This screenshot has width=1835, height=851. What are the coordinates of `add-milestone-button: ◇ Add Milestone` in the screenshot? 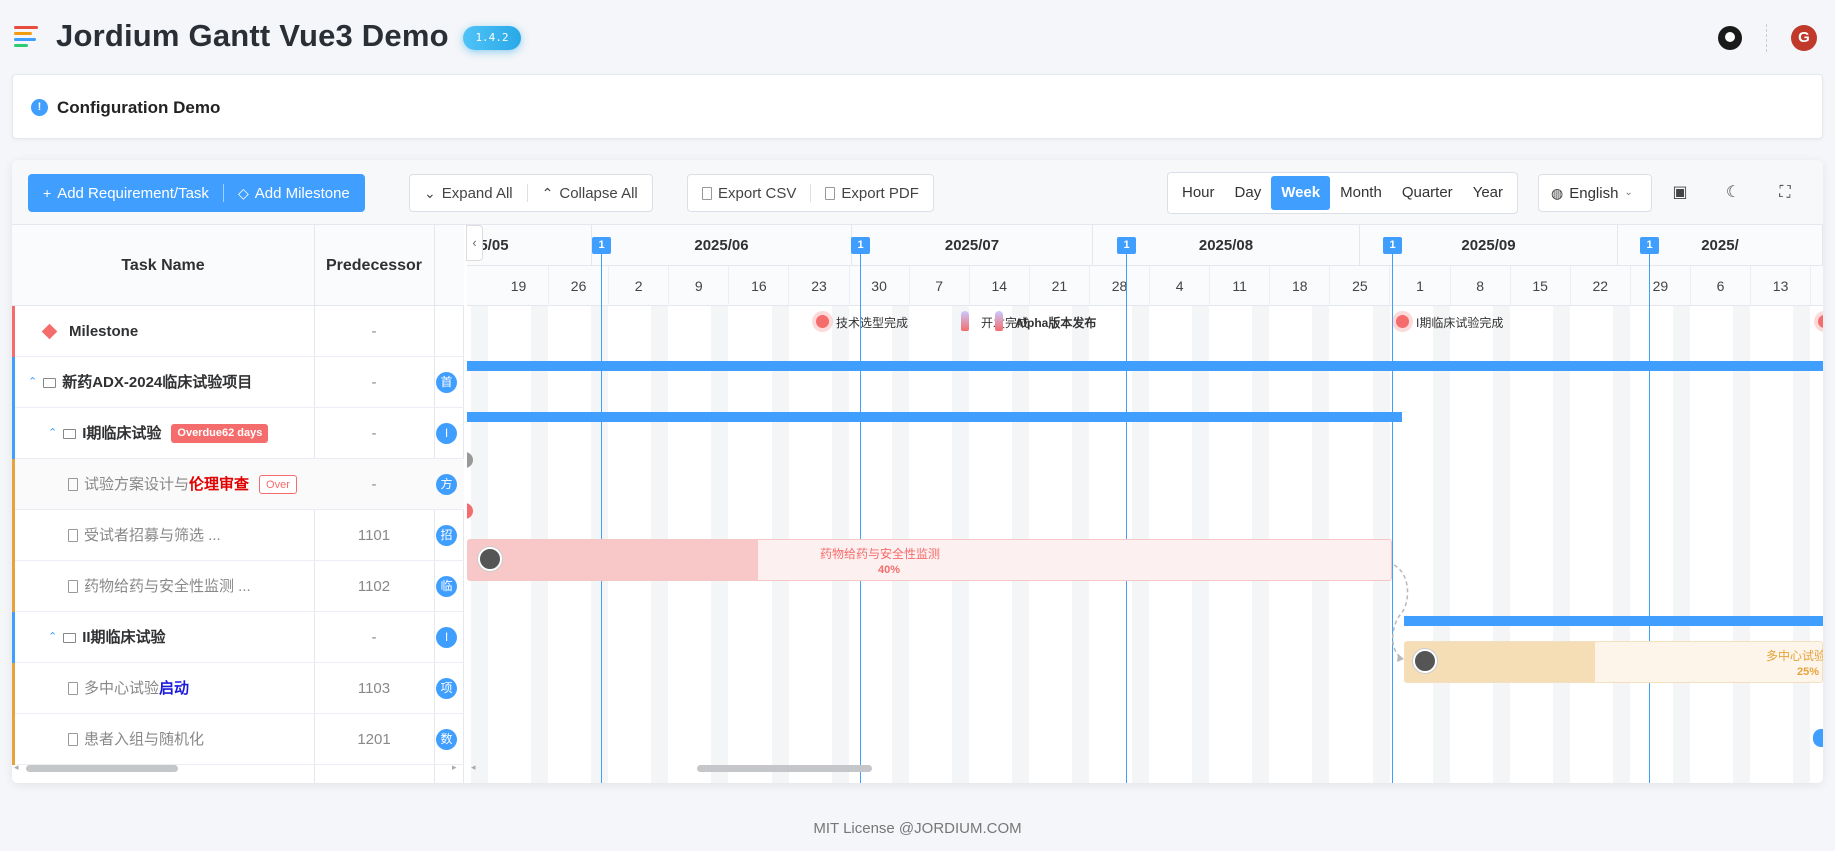 It's located at (294, 193).